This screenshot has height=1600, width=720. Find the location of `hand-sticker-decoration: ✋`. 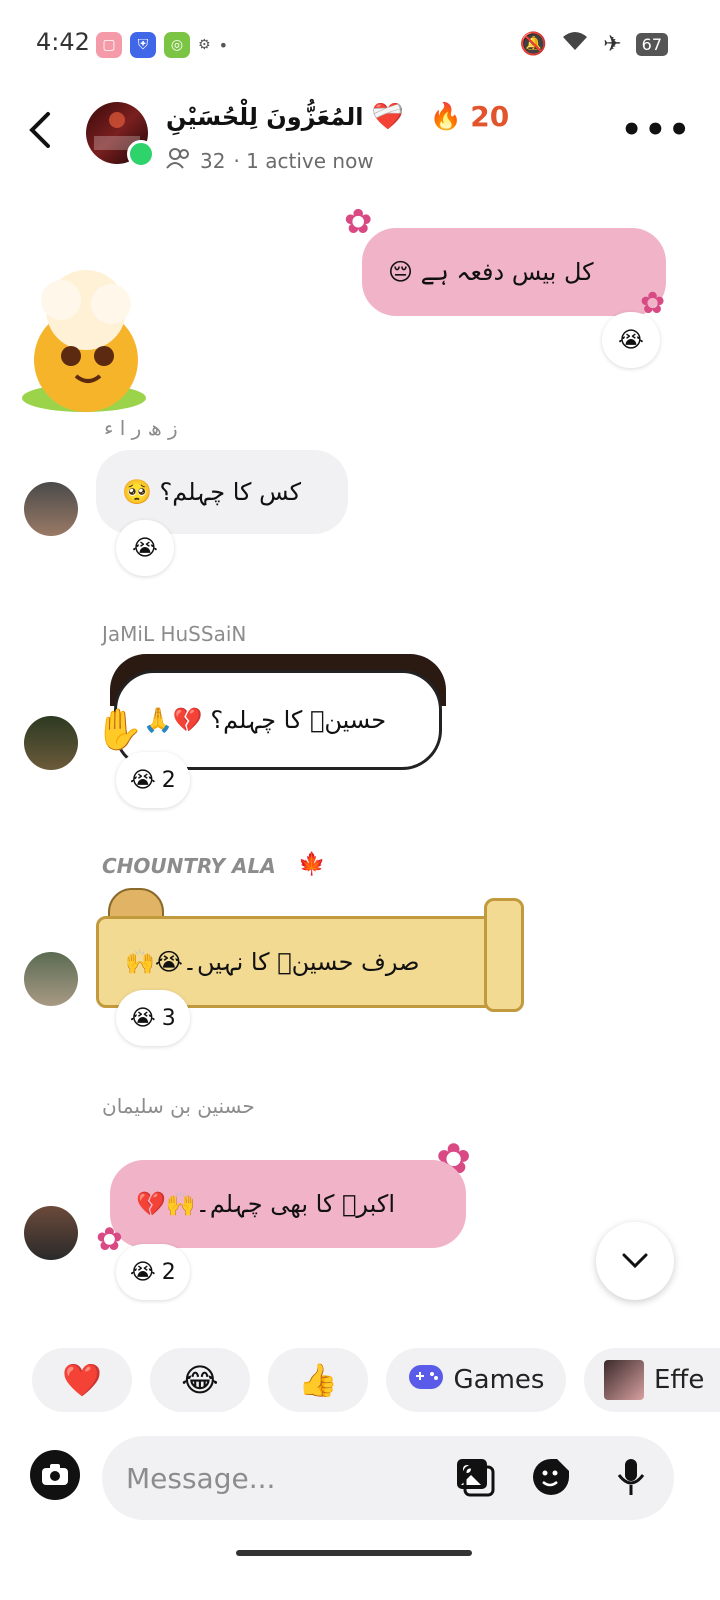

hand-sticker-decoration: ✋ is located at coordinates (119, 730).